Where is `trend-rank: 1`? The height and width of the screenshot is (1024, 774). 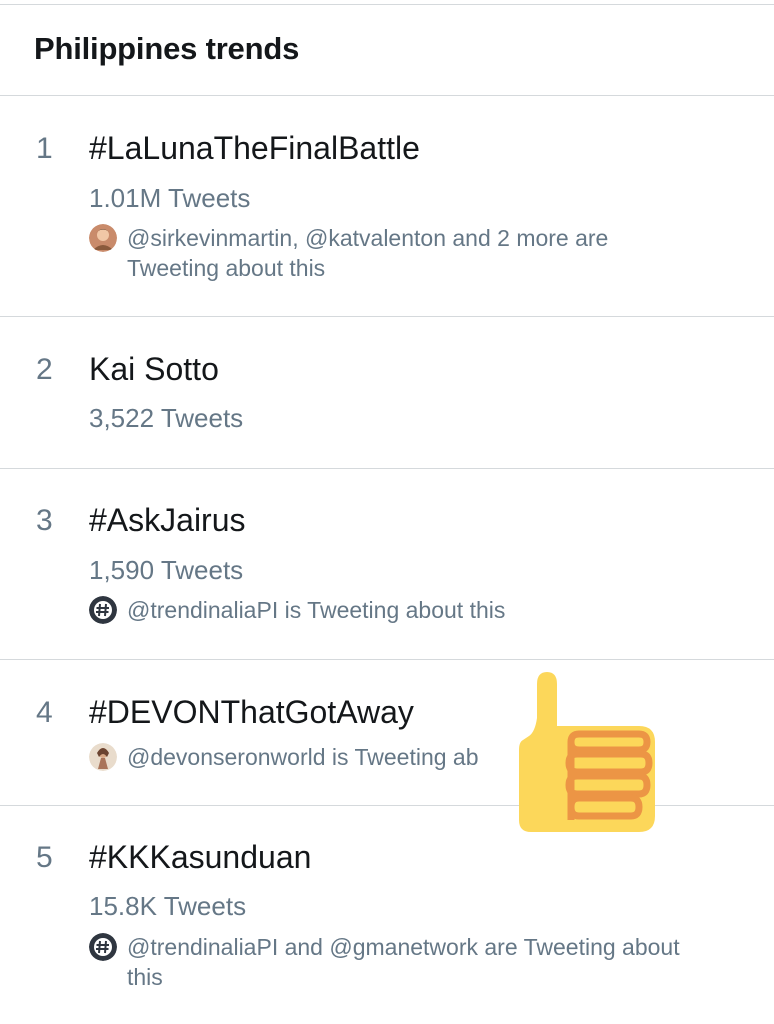
trend-rank: 1 is located at coordinates (44, 148).